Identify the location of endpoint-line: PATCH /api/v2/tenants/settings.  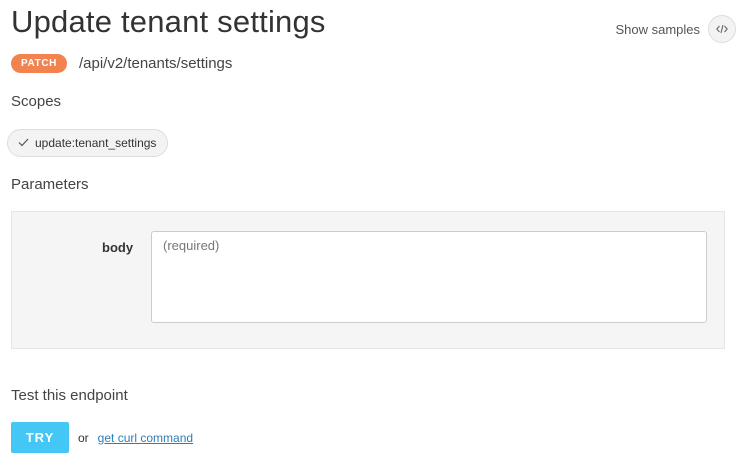
(121, 63).